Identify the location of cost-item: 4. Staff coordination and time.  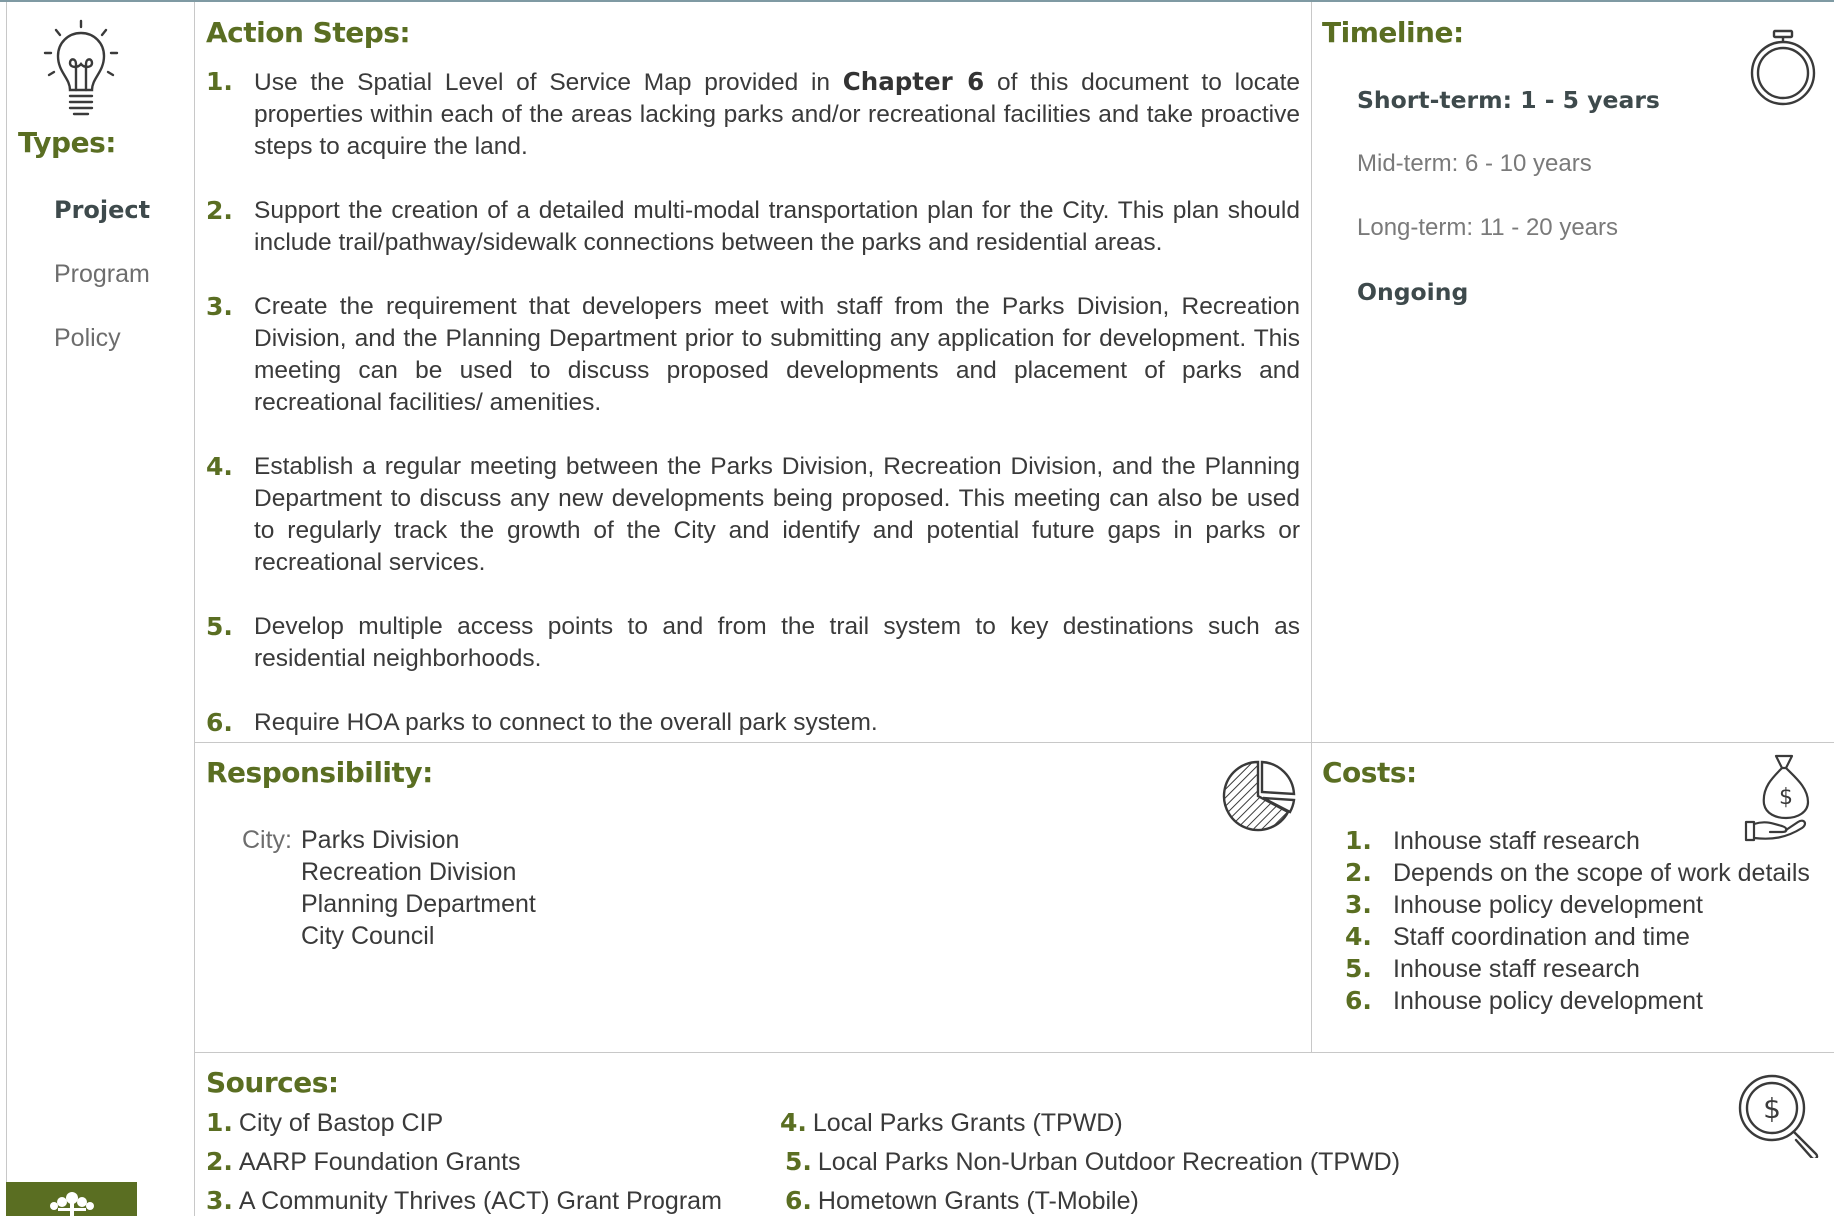
(1517, 937).